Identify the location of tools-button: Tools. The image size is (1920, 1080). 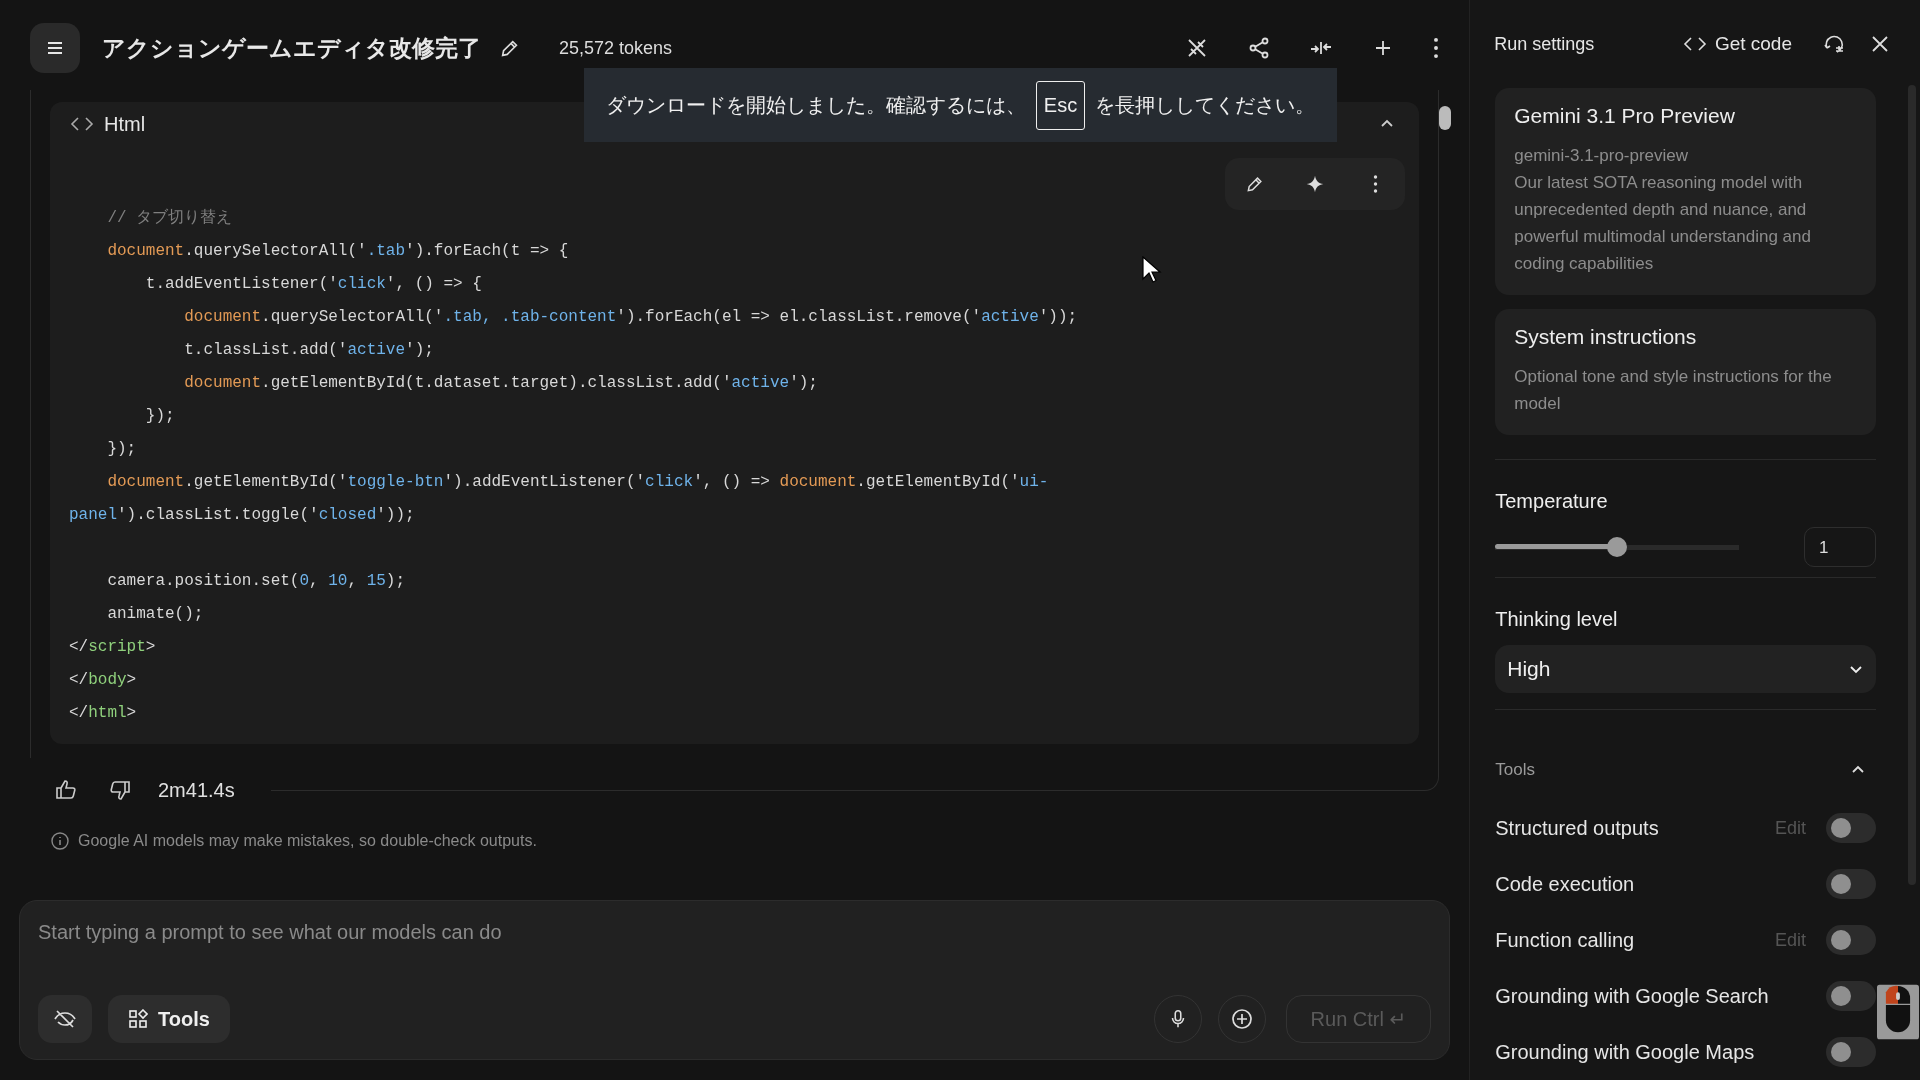
(169, 1019).